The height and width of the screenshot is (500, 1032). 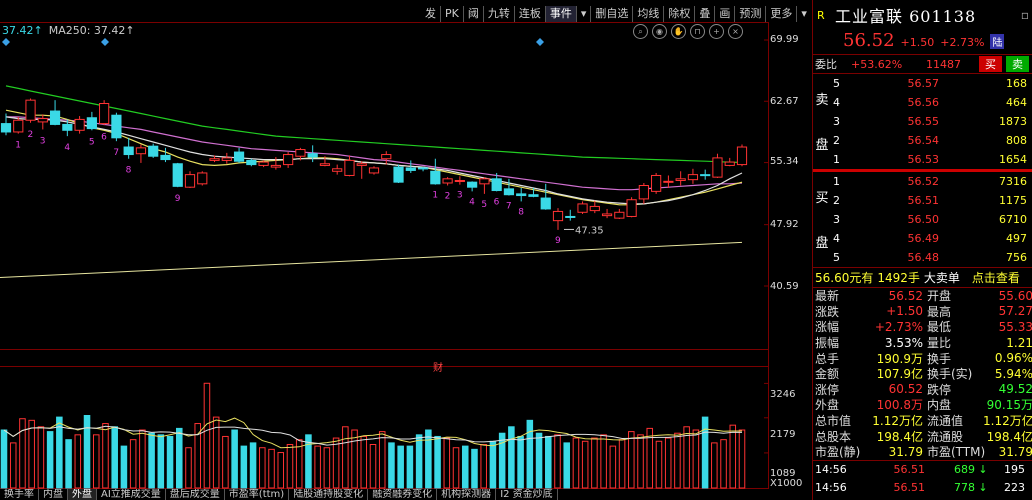 What do you see at coordinates (611, 14) in the screenshot?
I see `toolbar-button: 删自选` at bounding box center [611, 14].